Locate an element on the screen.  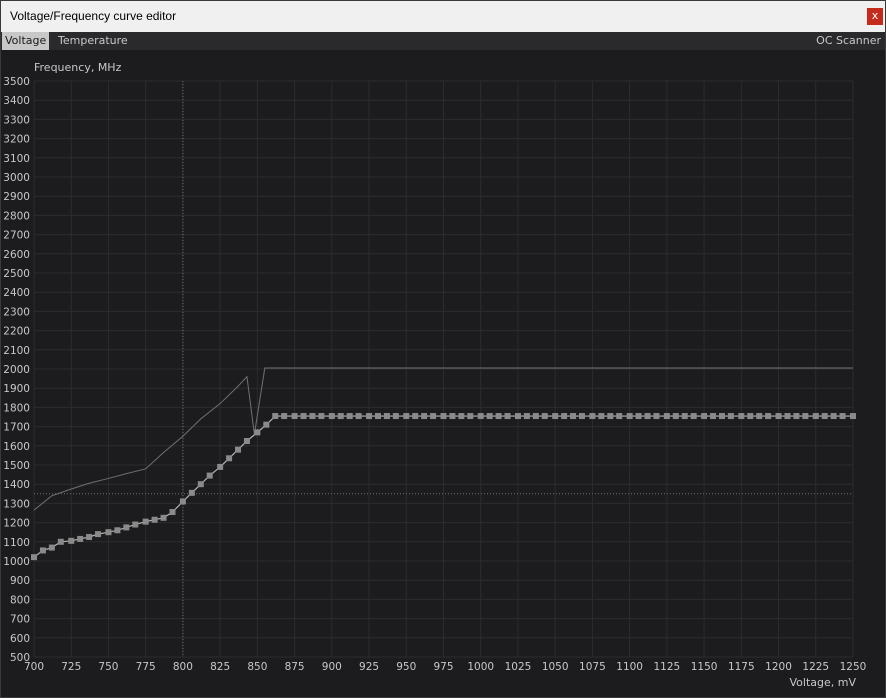
close-button: x is located at coordinates (875, 16).